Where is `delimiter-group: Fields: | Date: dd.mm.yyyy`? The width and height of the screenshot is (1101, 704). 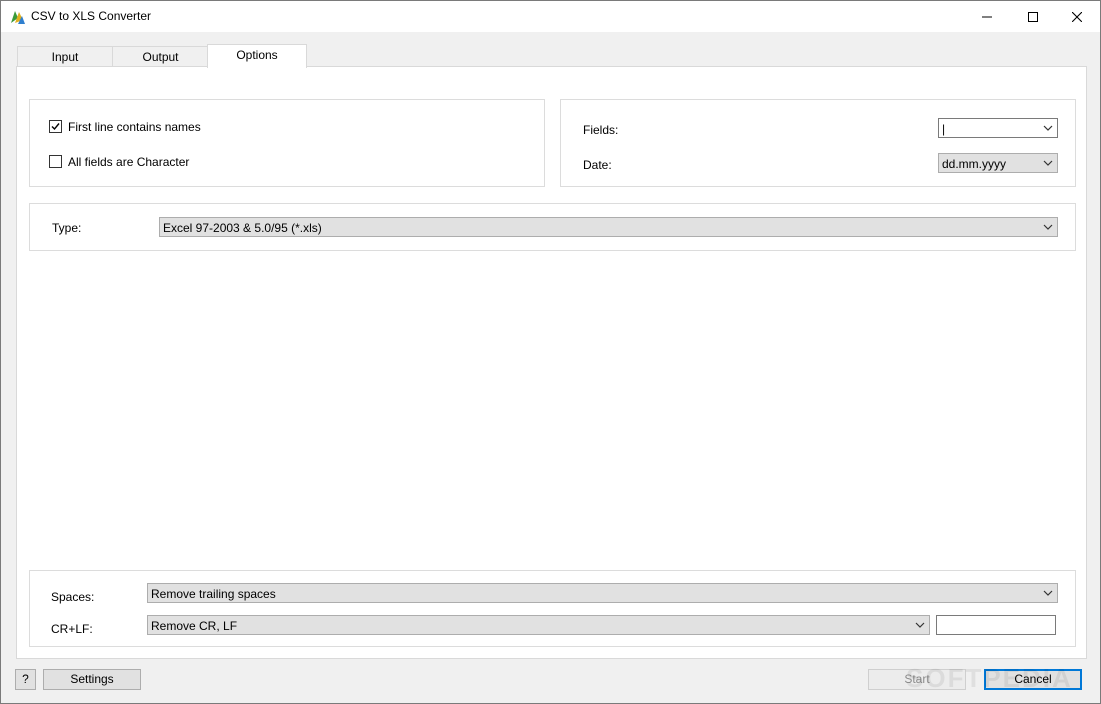 delimiter-group: Fields: | Date: dd.mm.yyyy is located at coordinates (818, 143).